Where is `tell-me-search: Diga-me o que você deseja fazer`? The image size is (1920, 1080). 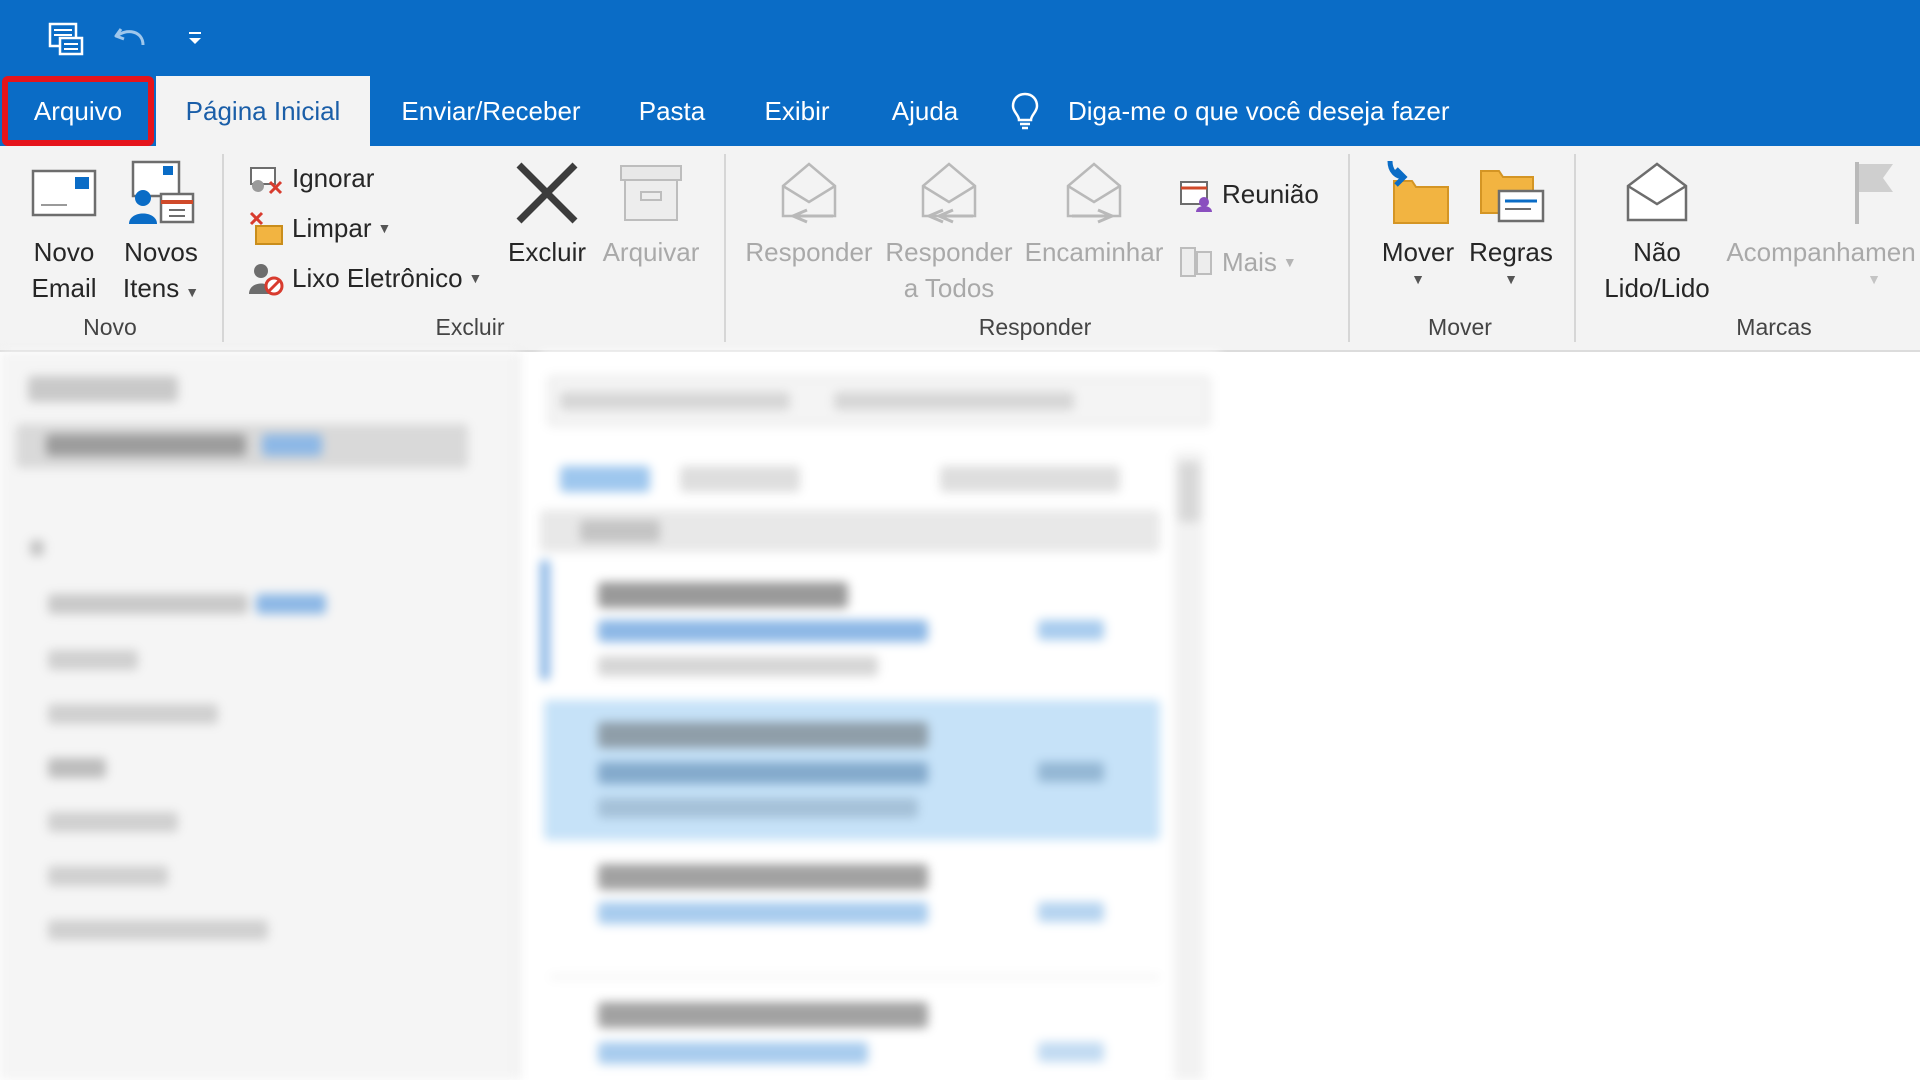 tell-me-search: Diga-me o que você deseja fazer is located at coordinates (1230, 111).